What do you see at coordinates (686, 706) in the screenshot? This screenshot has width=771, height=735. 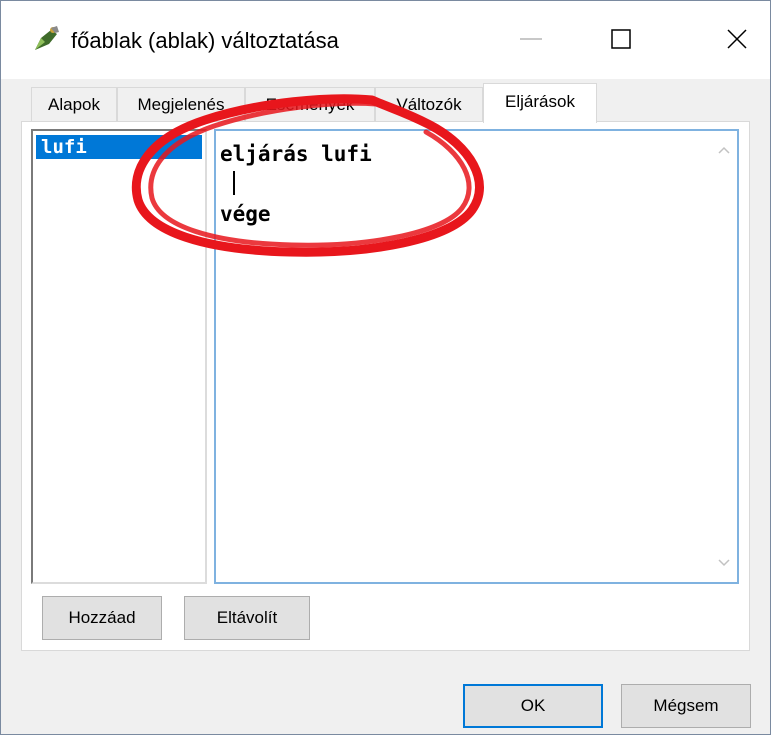 I see `cancel-button: Mégsem` at bounding box center [686, 706].